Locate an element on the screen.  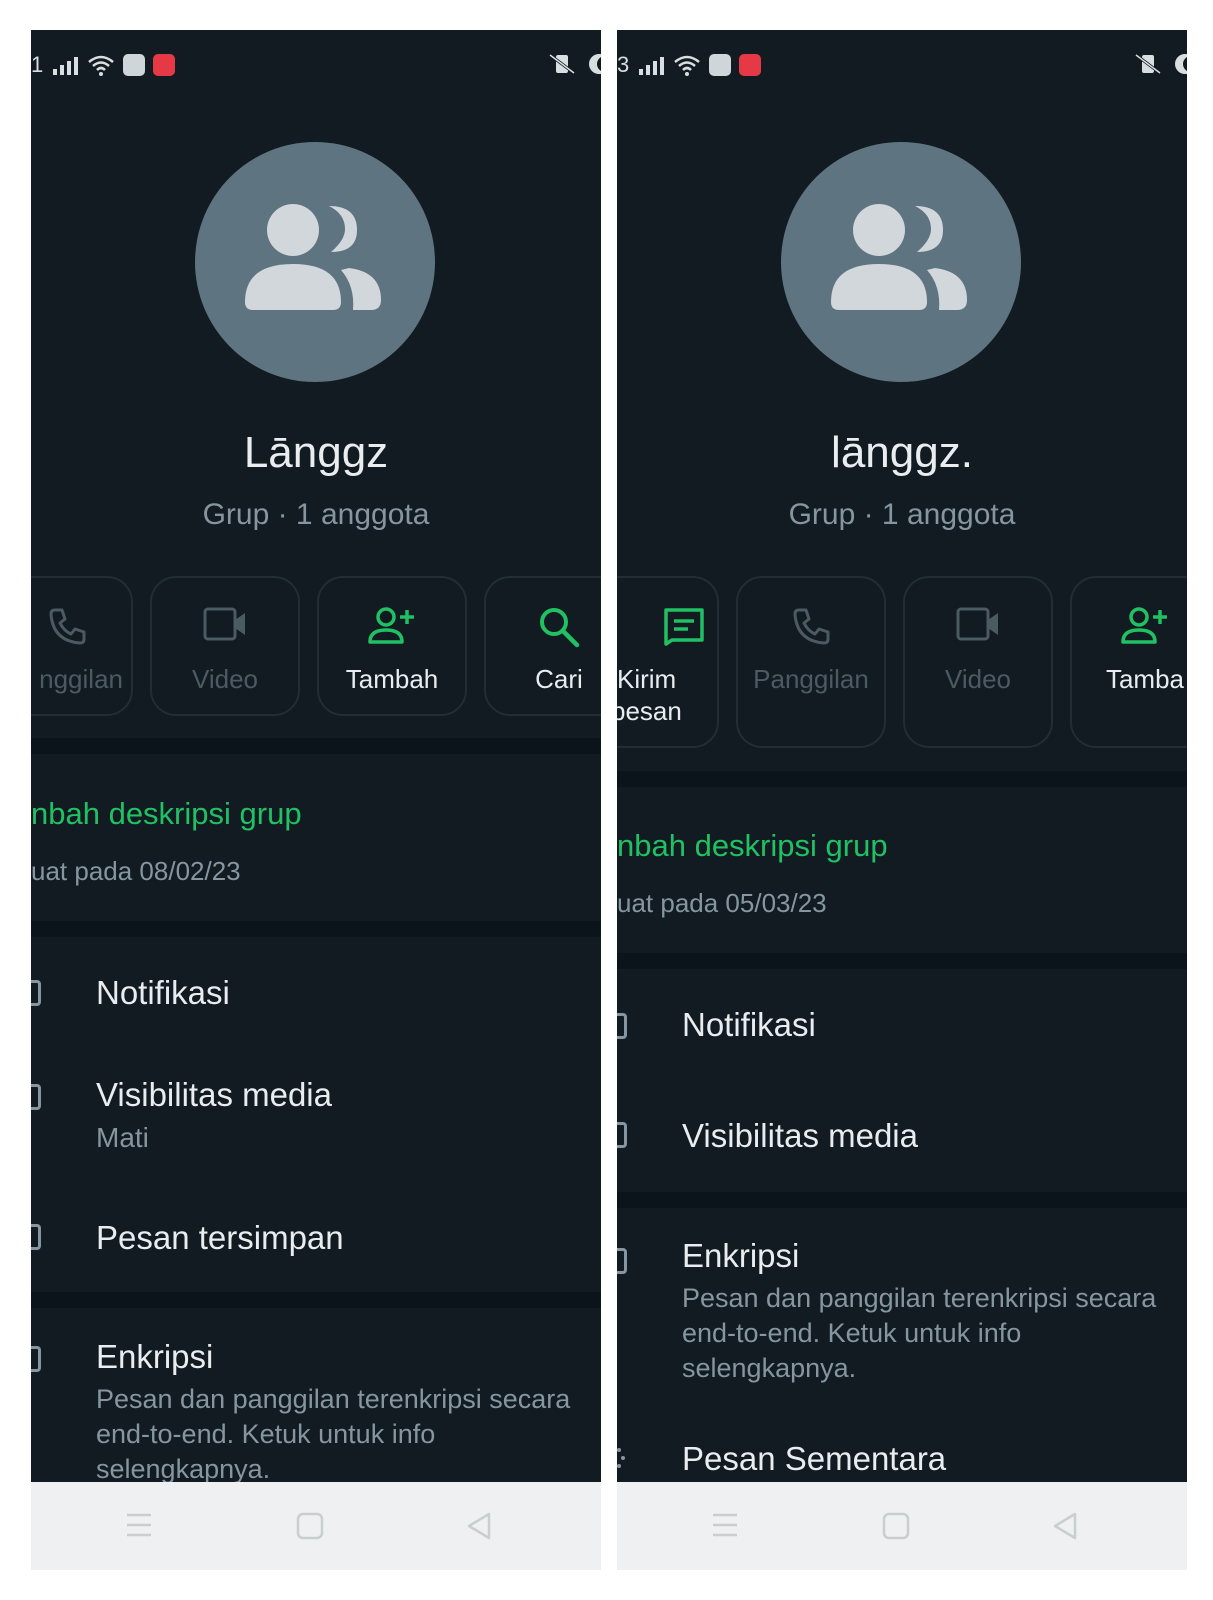
add-member-label: Tambah is located at coordinates (392, 679).